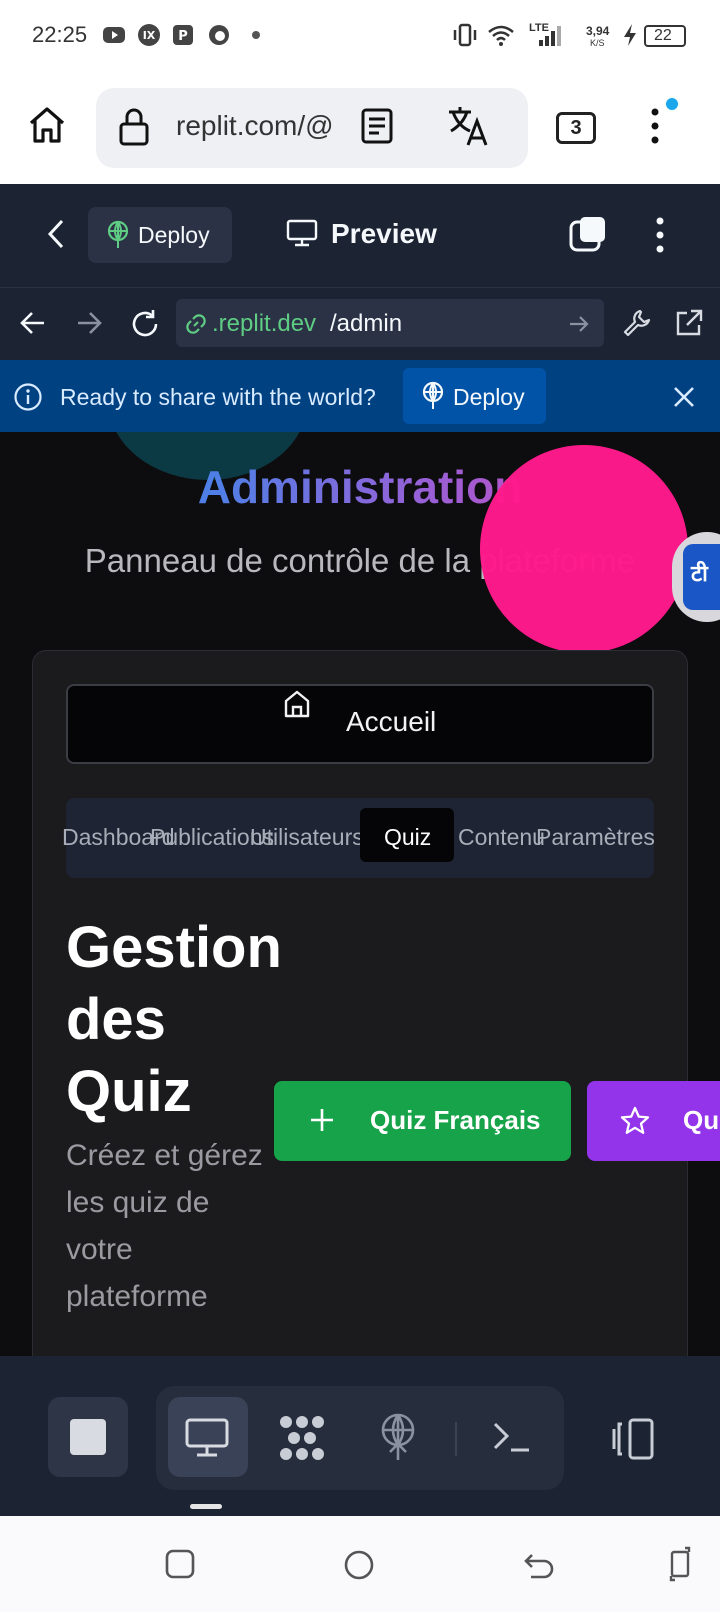  What do you see at coordinates (637, 323) in the screenshot?
I see `devtools-wrench-icon` at bounding box center [637, 323].